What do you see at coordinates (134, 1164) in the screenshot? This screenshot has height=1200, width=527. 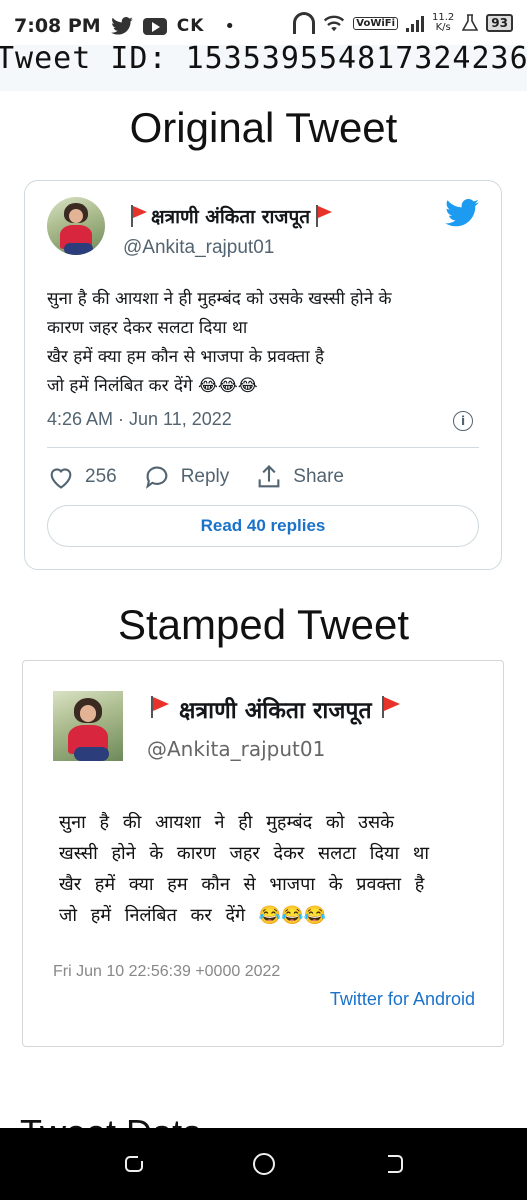 I see `recent-apps-icon` at bounding box center [134, 1164].